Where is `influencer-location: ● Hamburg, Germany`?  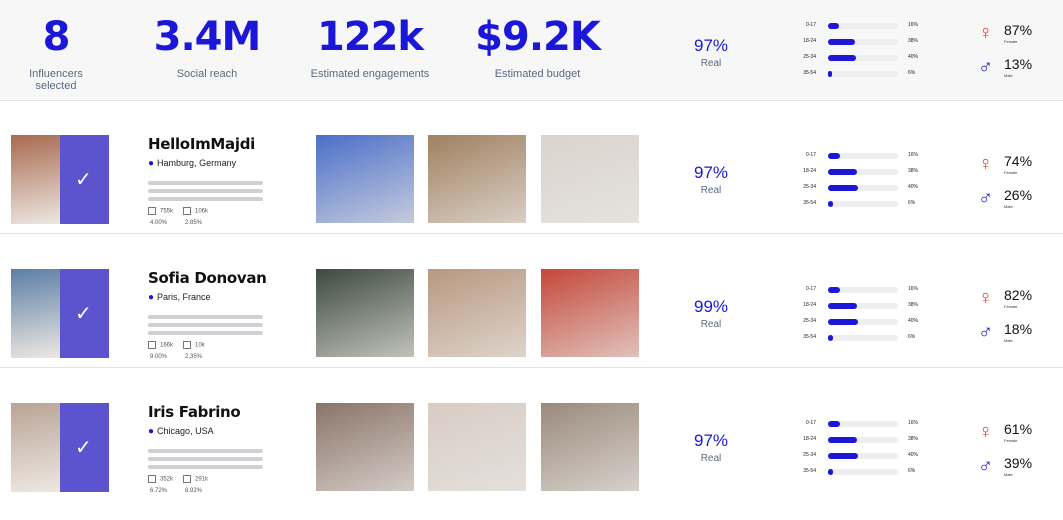
influencer-location: ● Hamburg, Germany is located at coordinates (192, 163).